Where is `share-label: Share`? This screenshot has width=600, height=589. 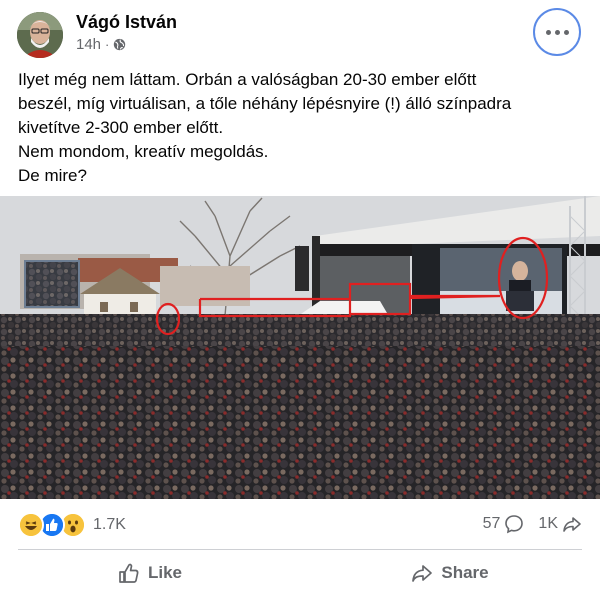
share-label: Share is located at coordinates (465, 572).